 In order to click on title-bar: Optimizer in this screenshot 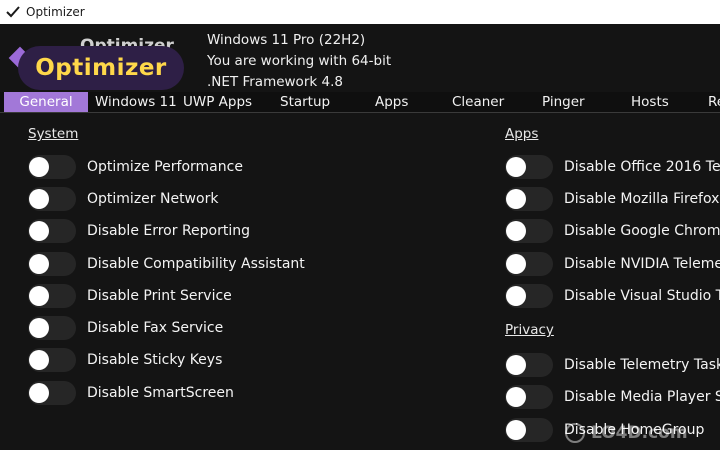, I will do `click(360, 12)`.